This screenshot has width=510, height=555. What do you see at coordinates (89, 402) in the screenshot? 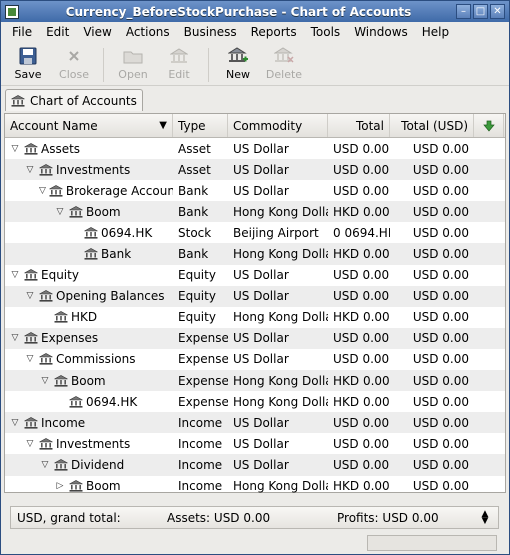
I see `account-name-cell: 0694.HK` at bounding box center [89, 402].